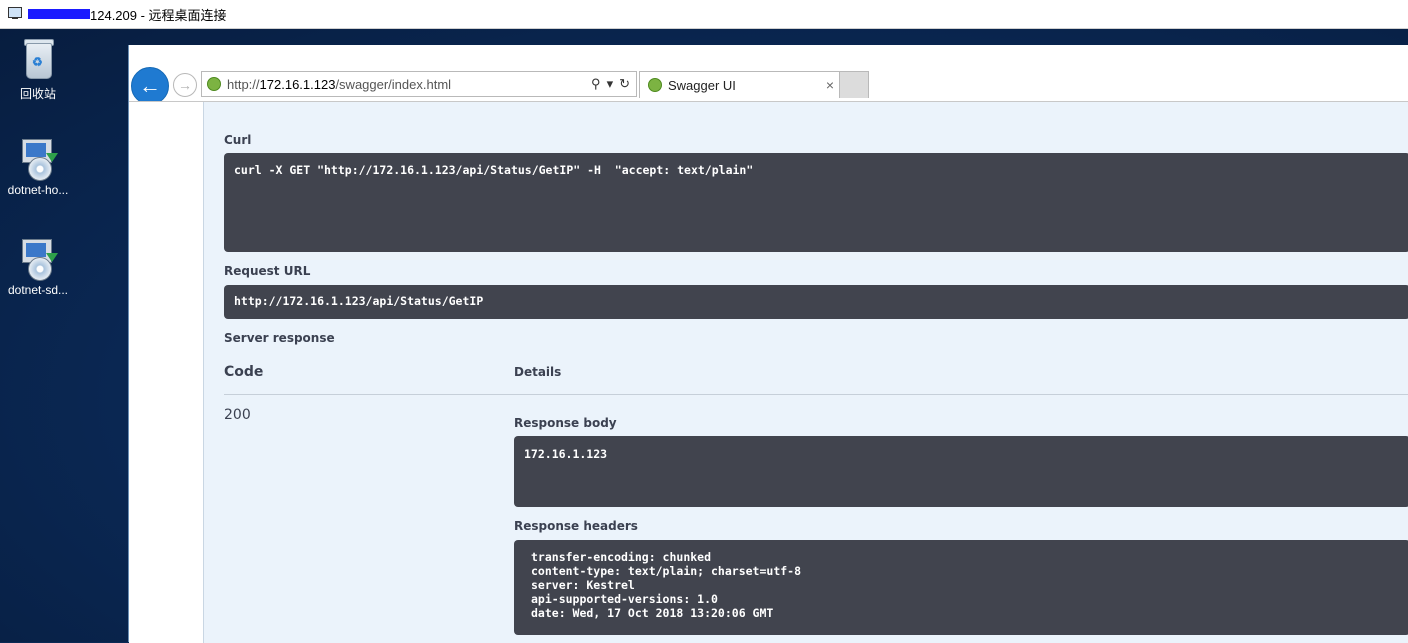 The image size is (1408, 643). What do you see at coordinates (243, 84) in the screenshot?
I see `url-prefix: http://` at bounding box center [243, 84].